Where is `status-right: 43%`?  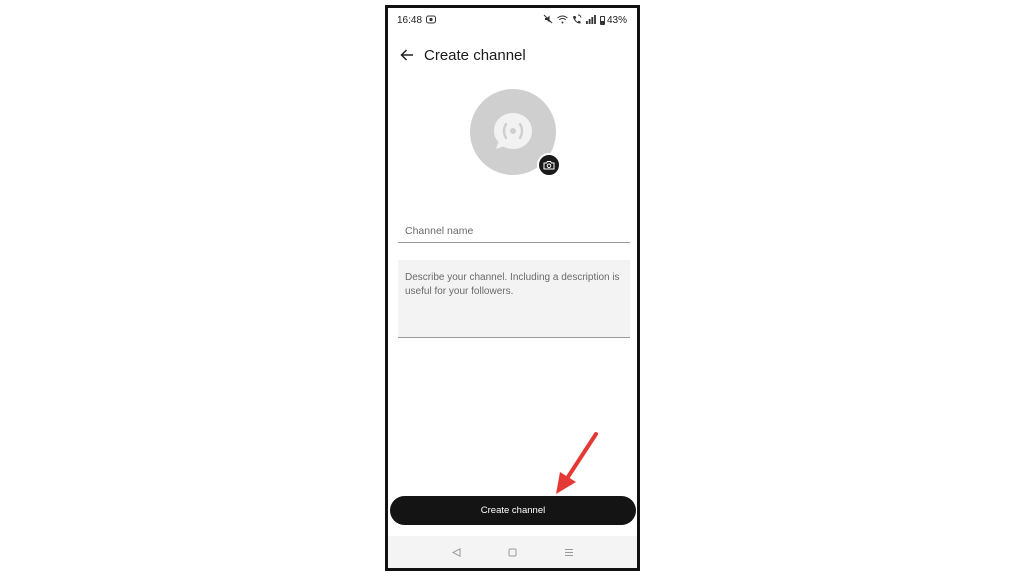 status-right: 43% is located at coordinates (585, 20).